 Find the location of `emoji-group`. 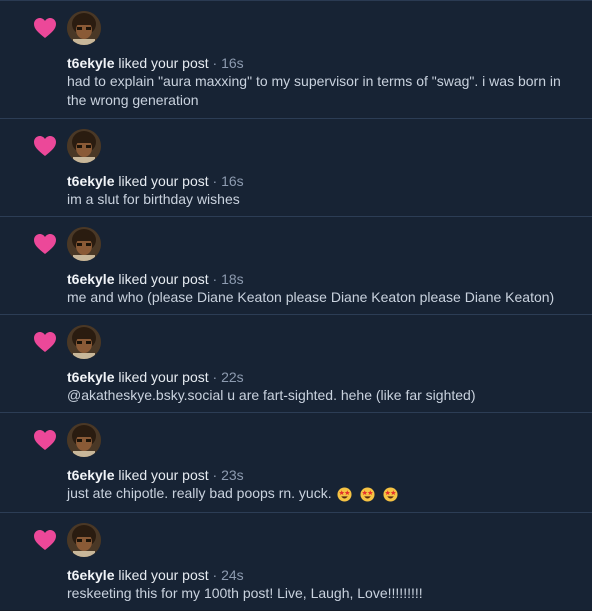

emoji-group is located at coordinates (369, 496).